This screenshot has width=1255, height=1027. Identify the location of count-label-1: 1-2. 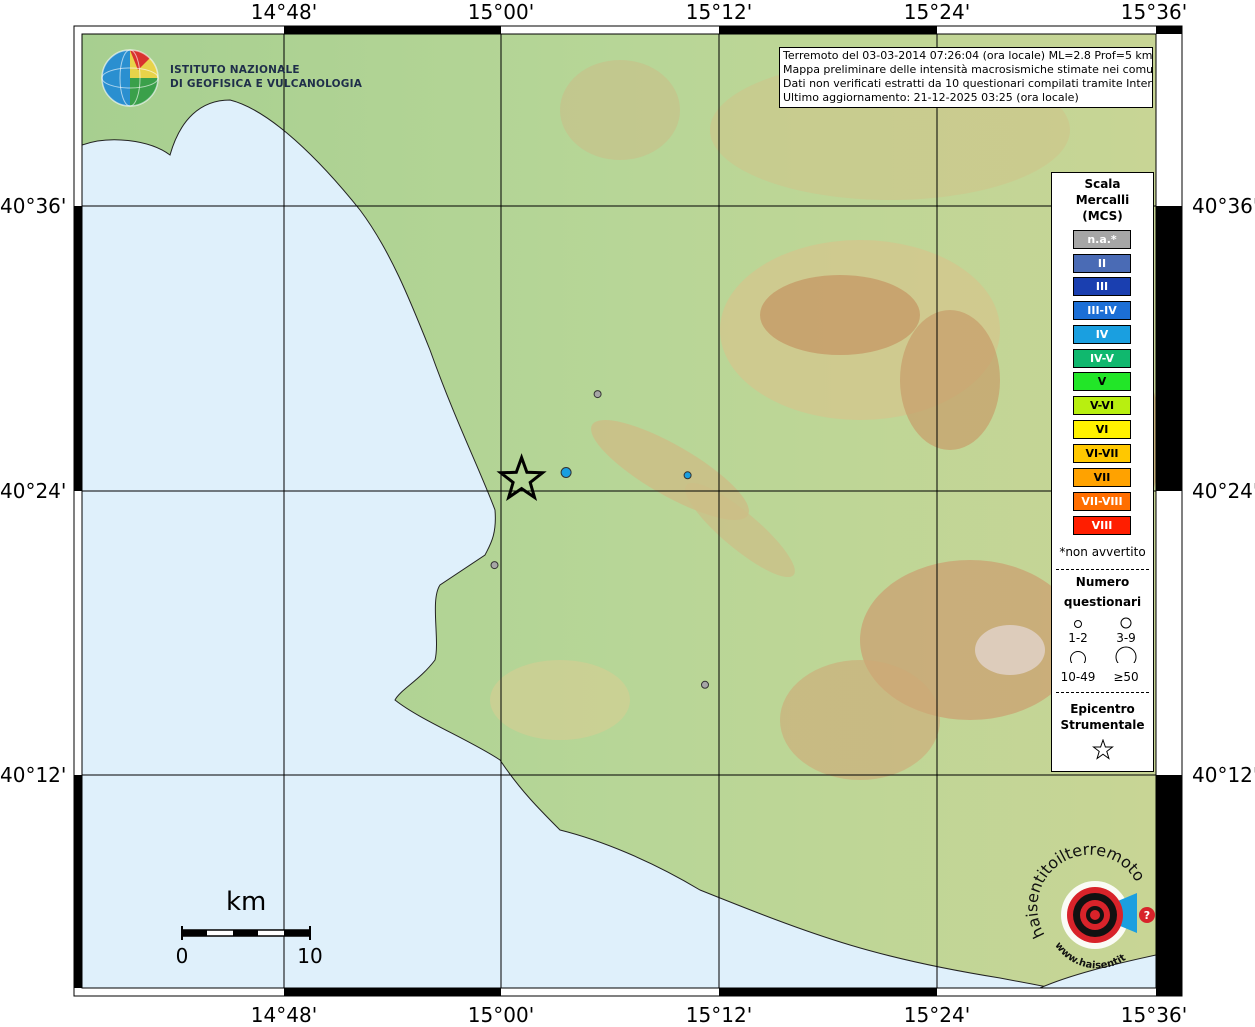
(1078, 638).